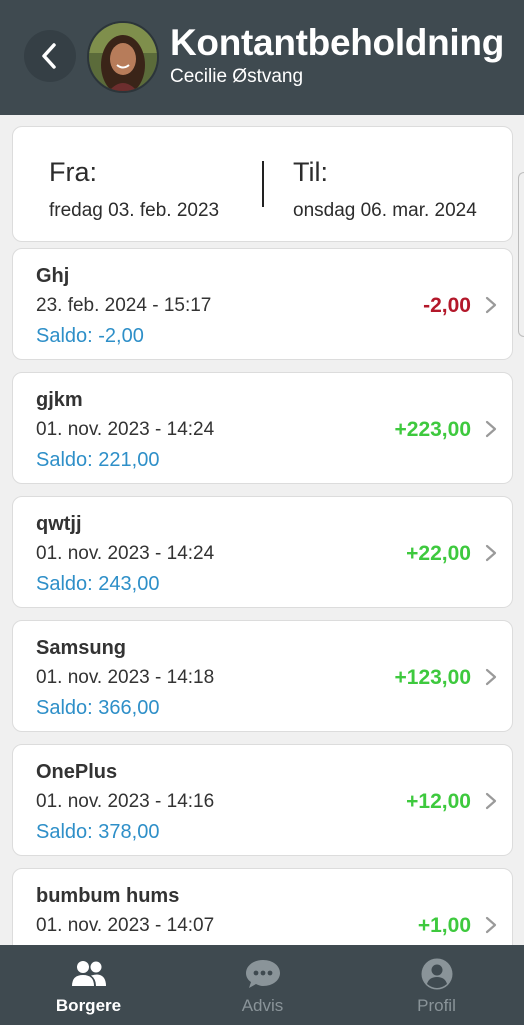  What do you see at coordinates (438, 801) in the screenshot?
I see `transaction-amount: +12,00` at bounding box center [438, 801].